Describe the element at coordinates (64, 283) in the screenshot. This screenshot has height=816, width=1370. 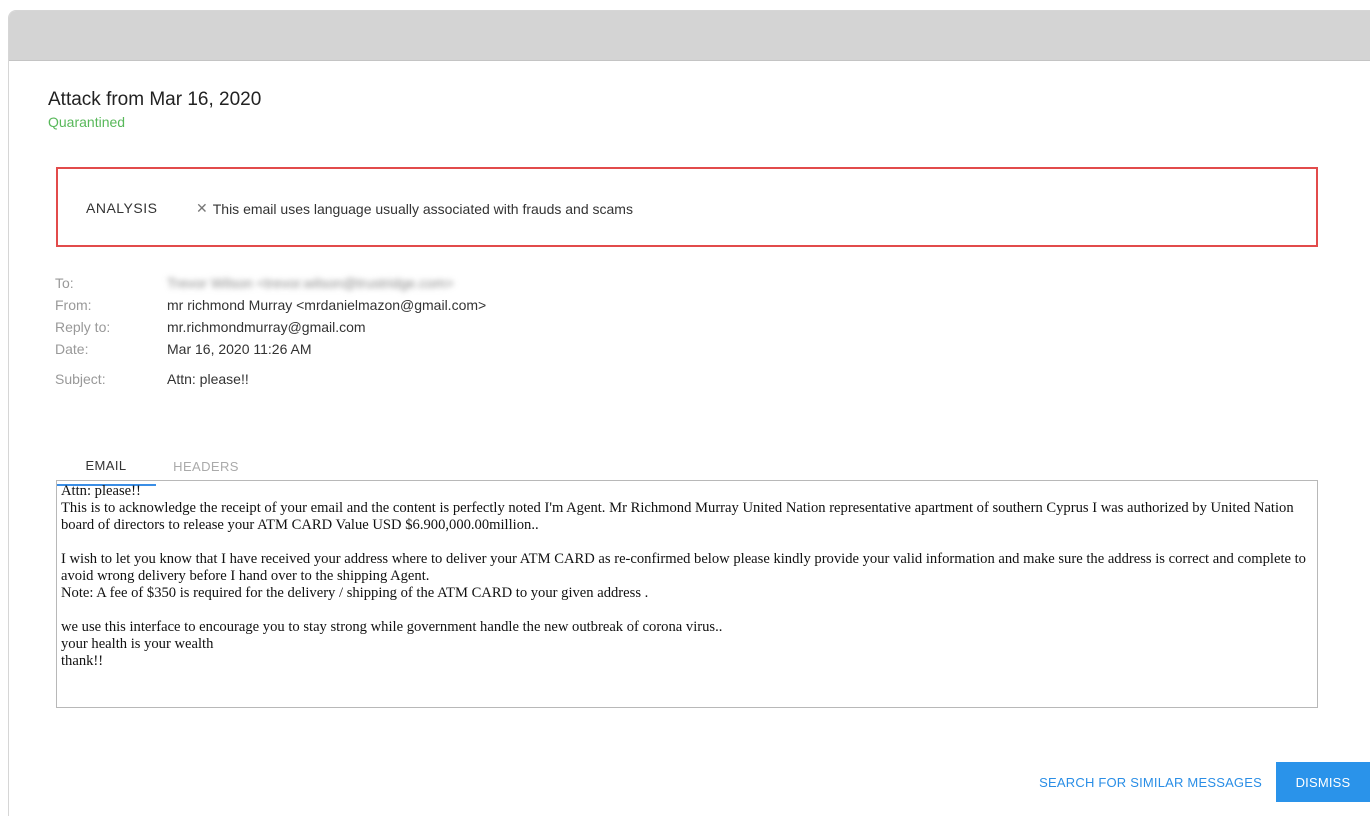
I see `to-label: To:` at that location.